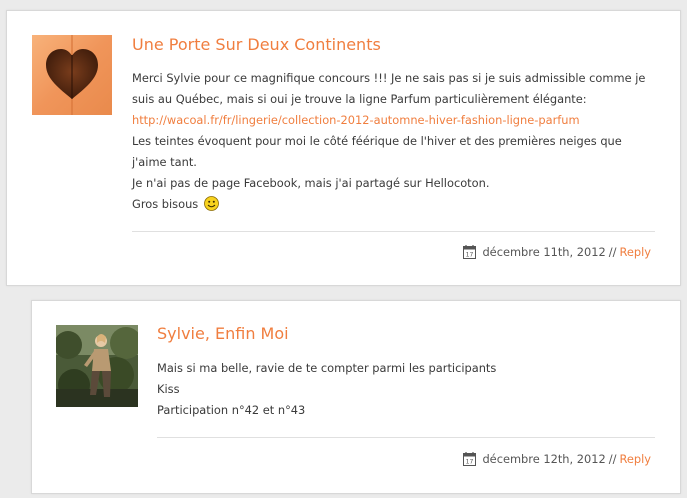  I want to click on smiley-icon, so click(211, 203).